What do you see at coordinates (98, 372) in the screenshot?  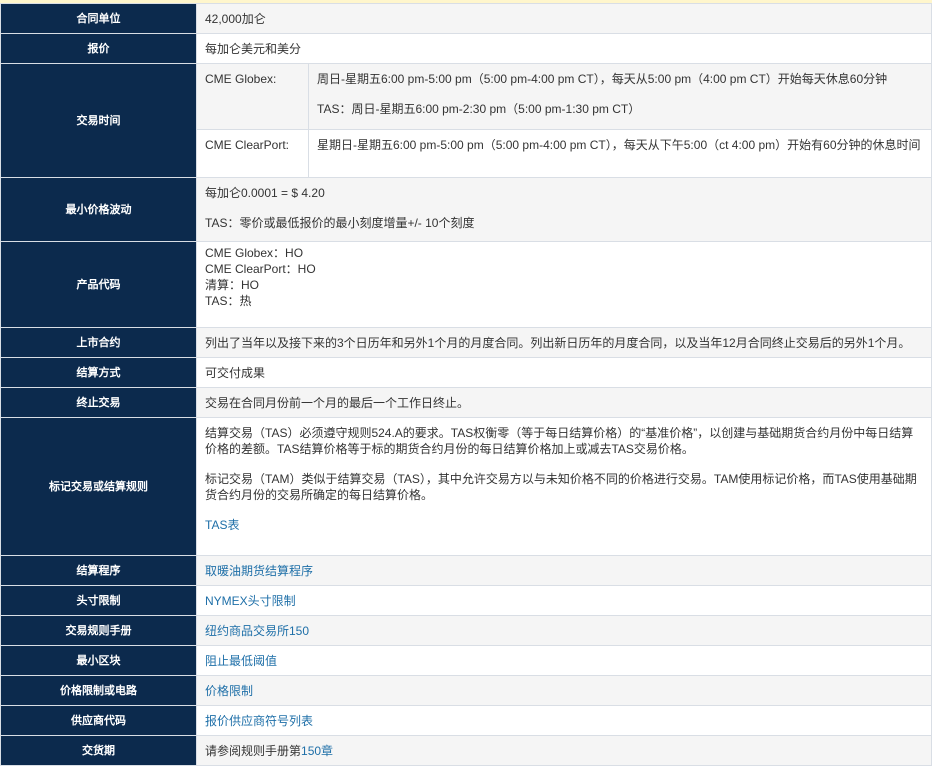 I see `row-label: 结算方式` at bounding box center [98, 372].